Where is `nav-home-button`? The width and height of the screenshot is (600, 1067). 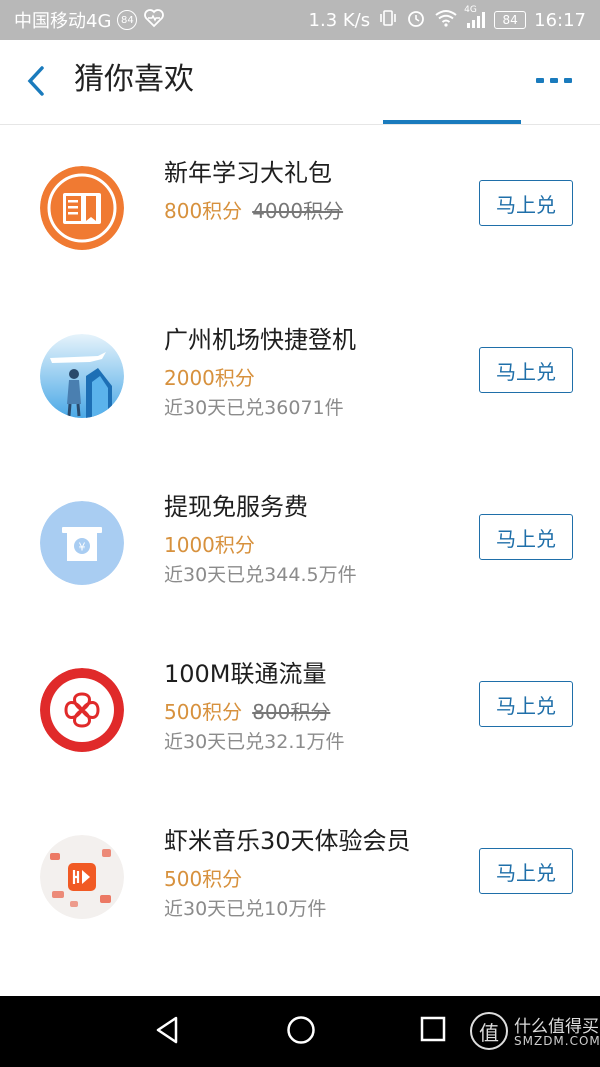 nav-home-button is located at coordinates (301, 1030).